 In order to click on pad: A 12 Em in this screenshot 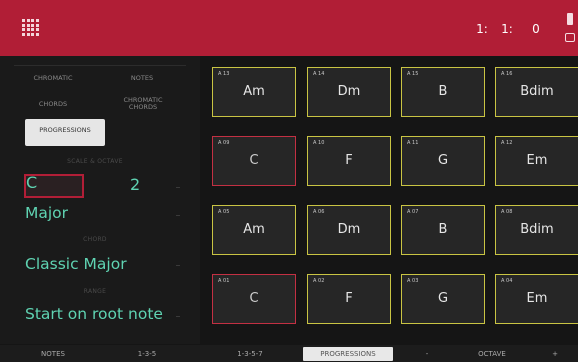, I will do `click(536, 161)`.